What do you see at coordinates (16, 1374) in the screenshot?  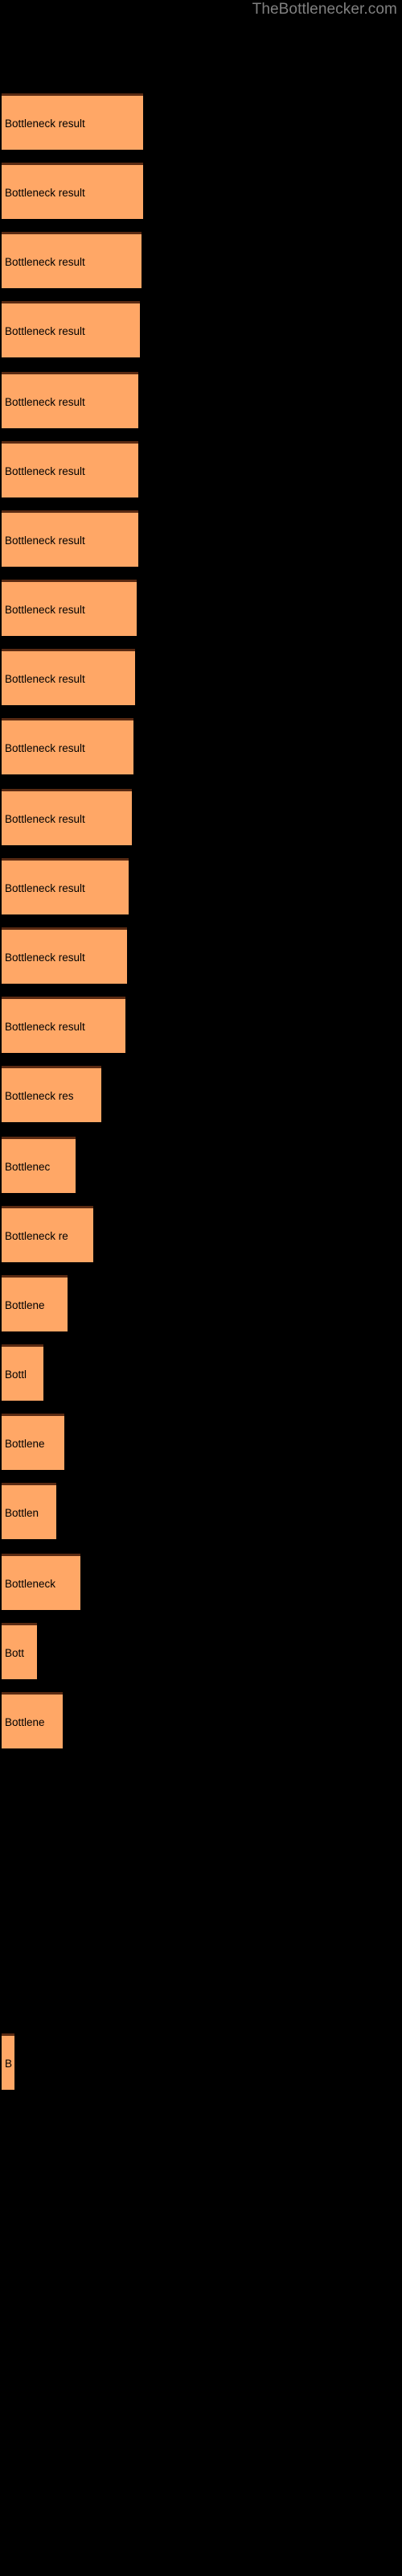 I see `bar-label: Bottl` at bounding box center [16, 1374].